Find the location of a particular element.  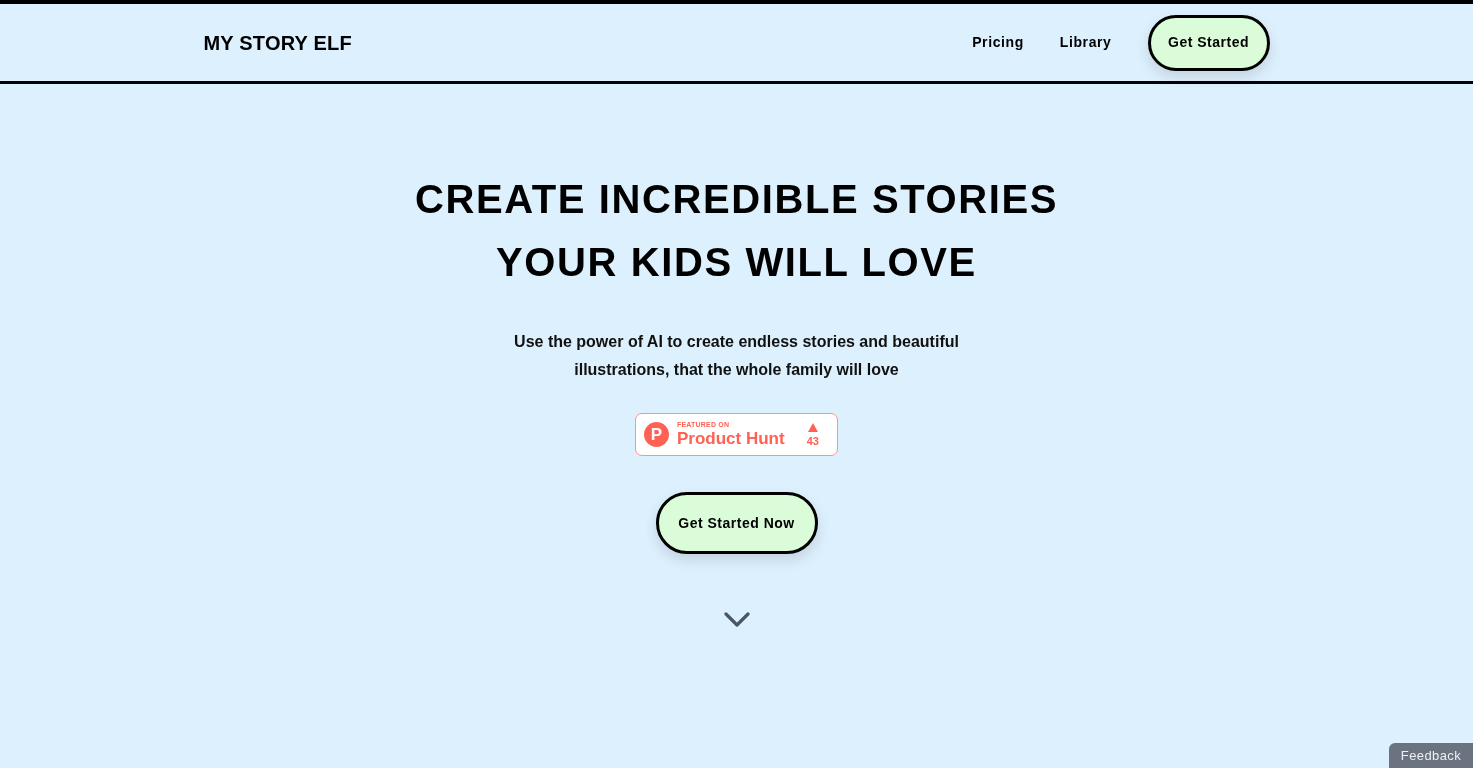

hero-subtitle: Use the power of AI to create endless stories and beautiful illustrations, that the whole family will love is located at coordinates (736, 356).